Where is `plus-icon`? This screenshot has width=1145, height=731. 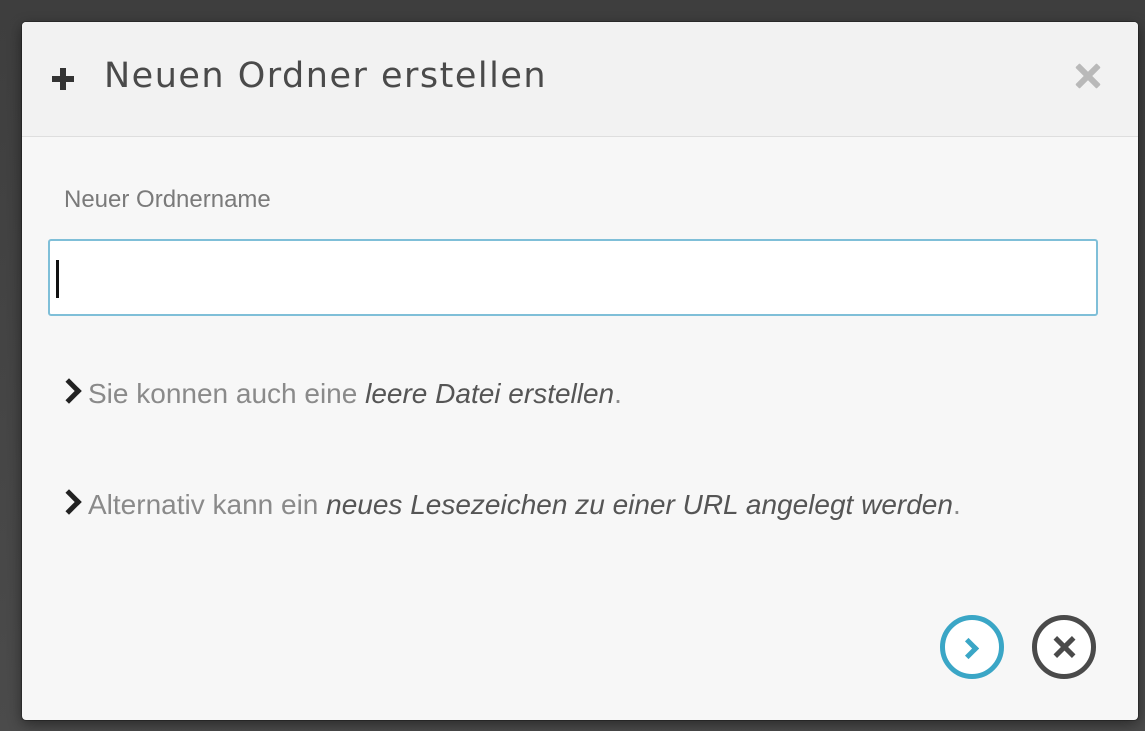 plus-icon is located at coordinates (63, 79).